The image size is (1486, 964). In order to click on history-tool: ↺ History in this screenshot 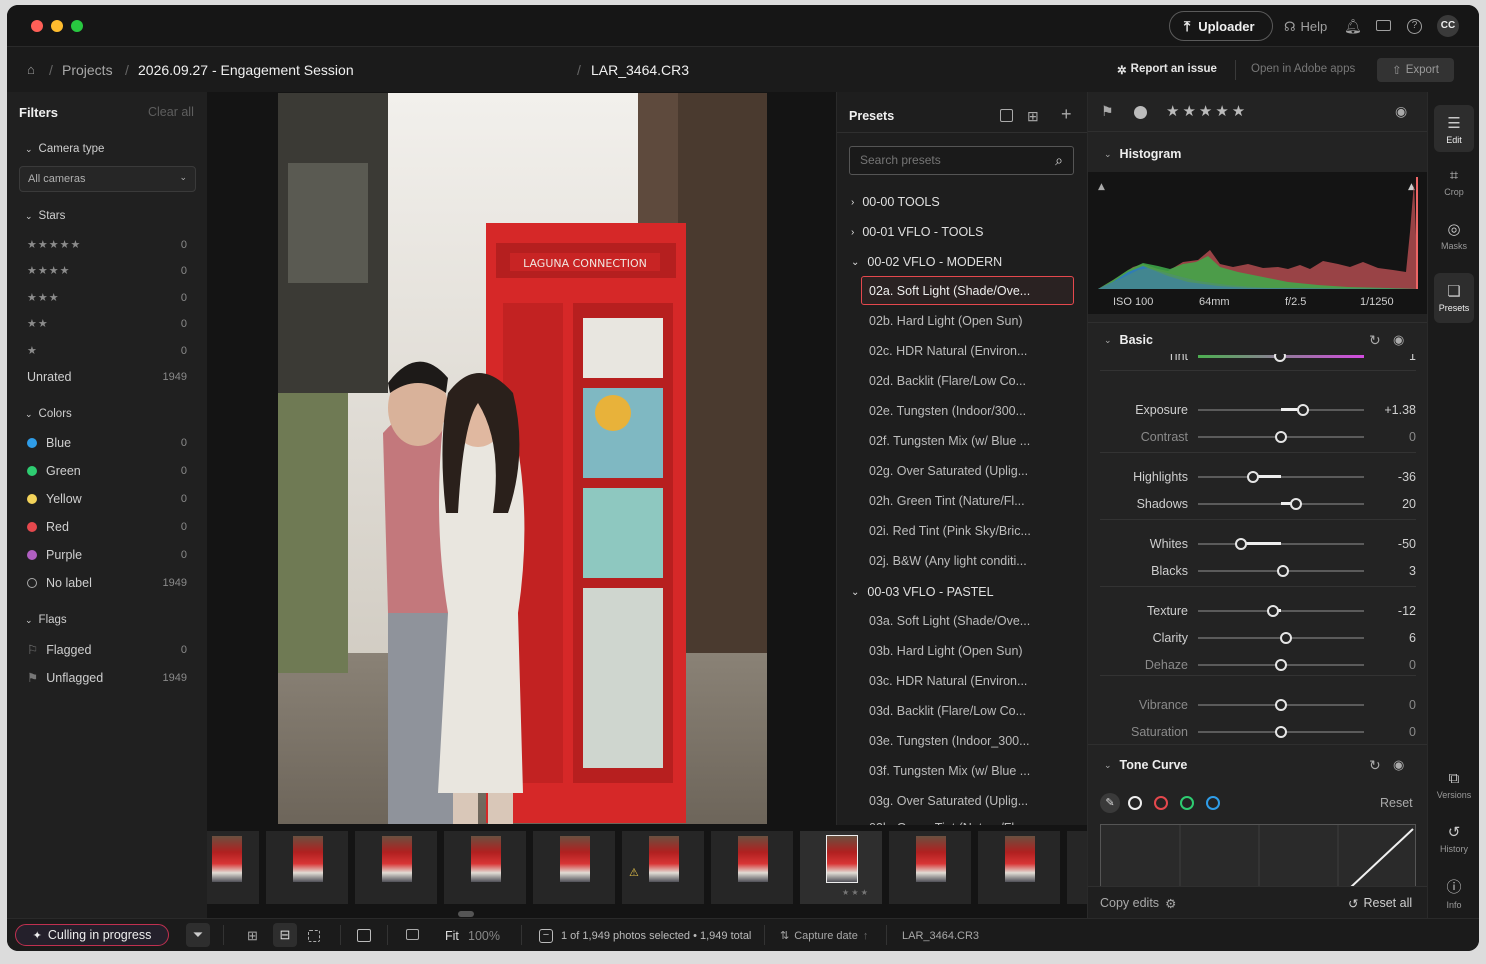, I will do `click(1454, 838)`.